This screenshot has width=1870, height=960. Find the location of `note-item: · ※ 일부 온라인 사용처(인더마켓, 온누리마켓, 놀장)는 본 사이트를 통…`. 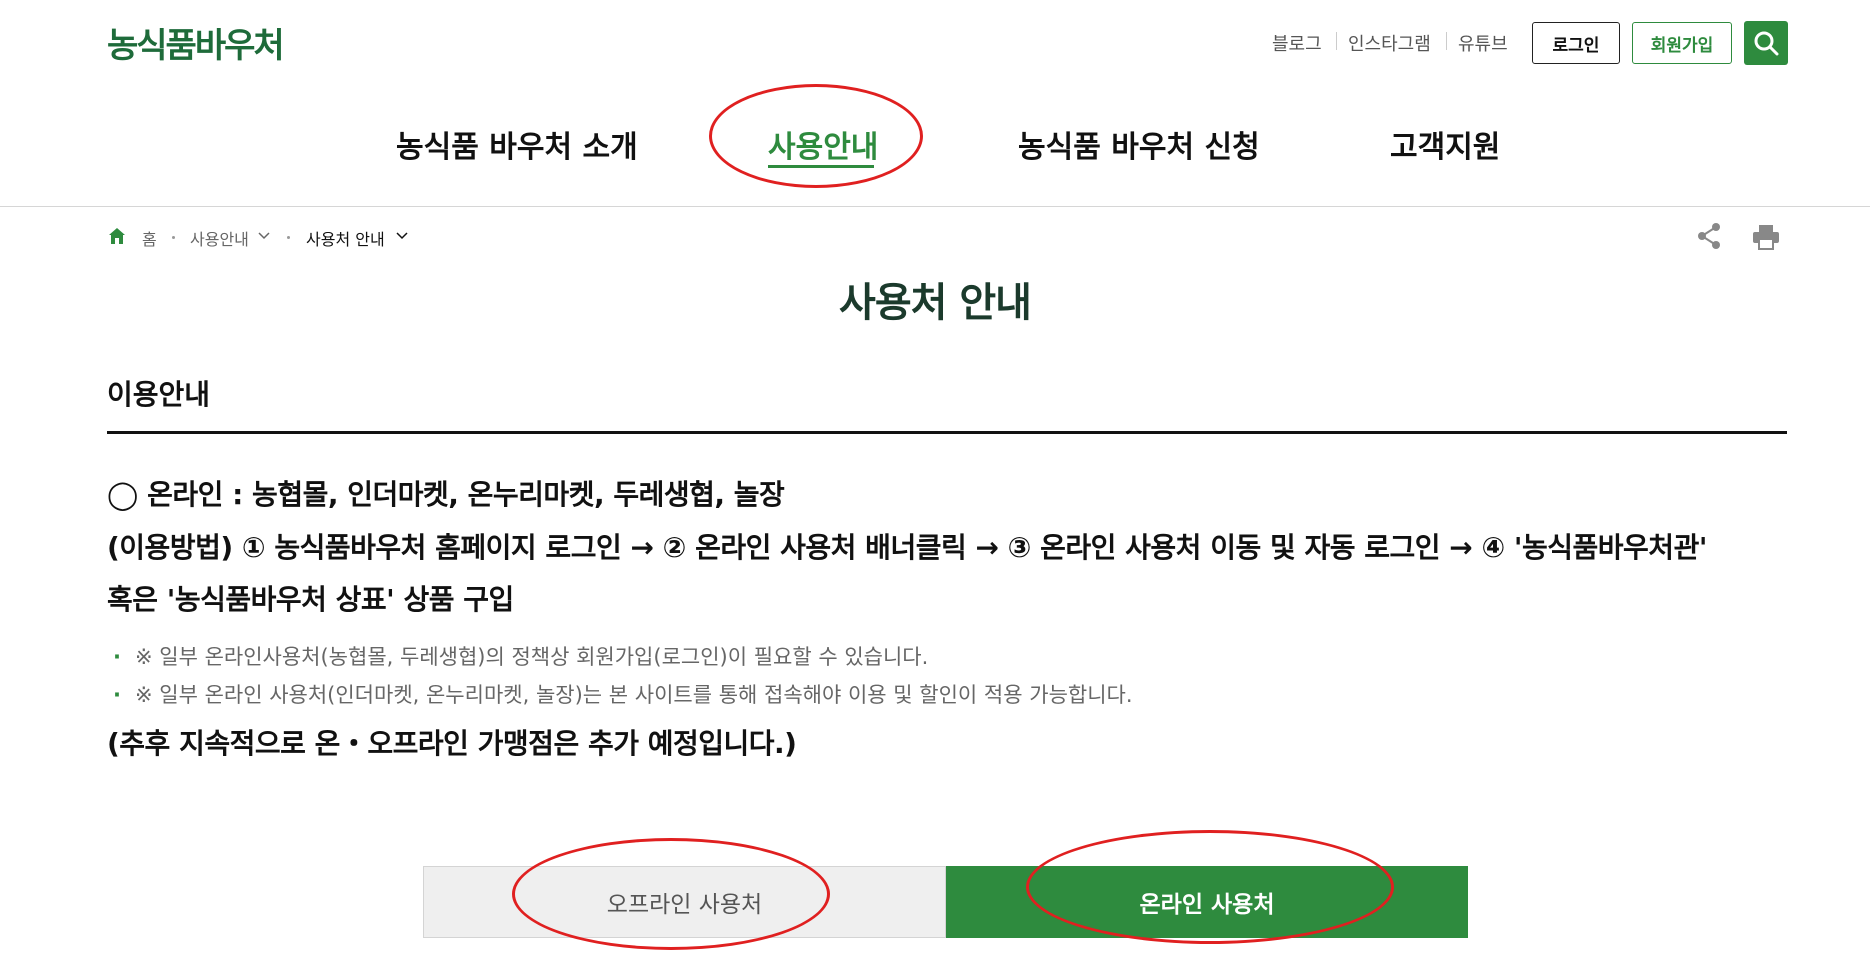

note-item: · ※ 일부 온라인 사용처(인더마켓, 온누리마켓, 놀장)는 본 사이트를 통… is located at coordinates (623, 694).